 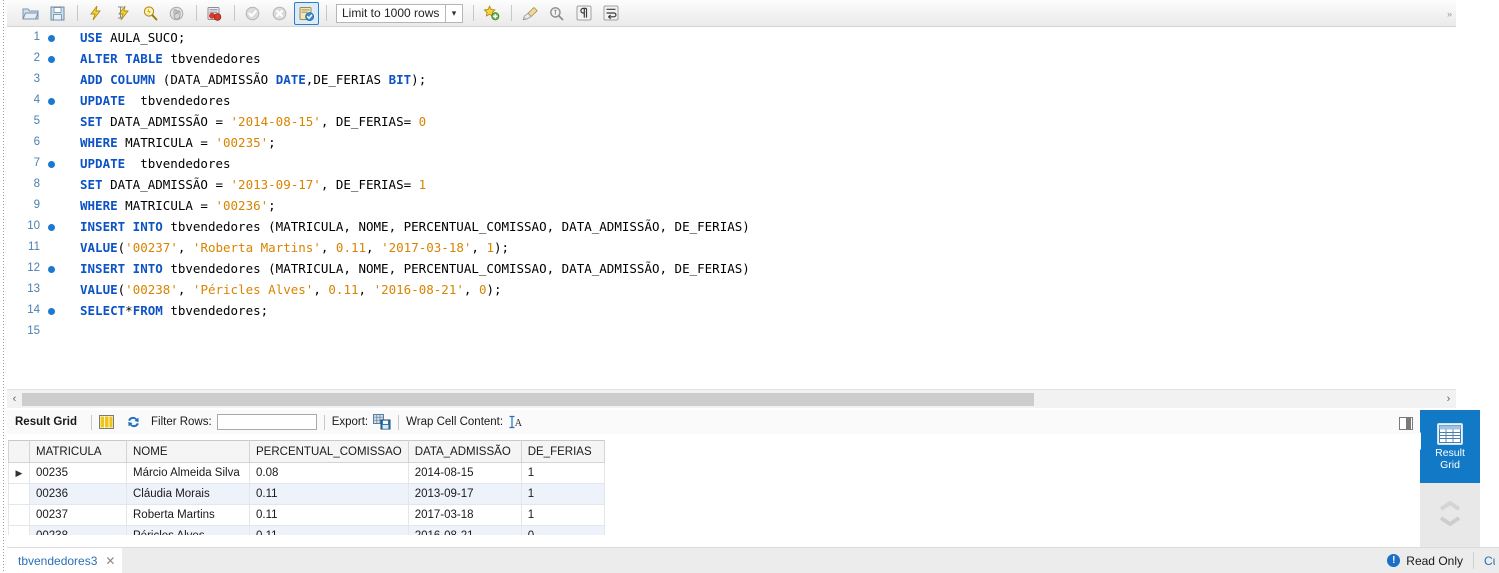 What do you see at coordinates (454, 13) in the screenshot?
I see `chevron-down-icon: ▾` at bounding box center [454, 13].